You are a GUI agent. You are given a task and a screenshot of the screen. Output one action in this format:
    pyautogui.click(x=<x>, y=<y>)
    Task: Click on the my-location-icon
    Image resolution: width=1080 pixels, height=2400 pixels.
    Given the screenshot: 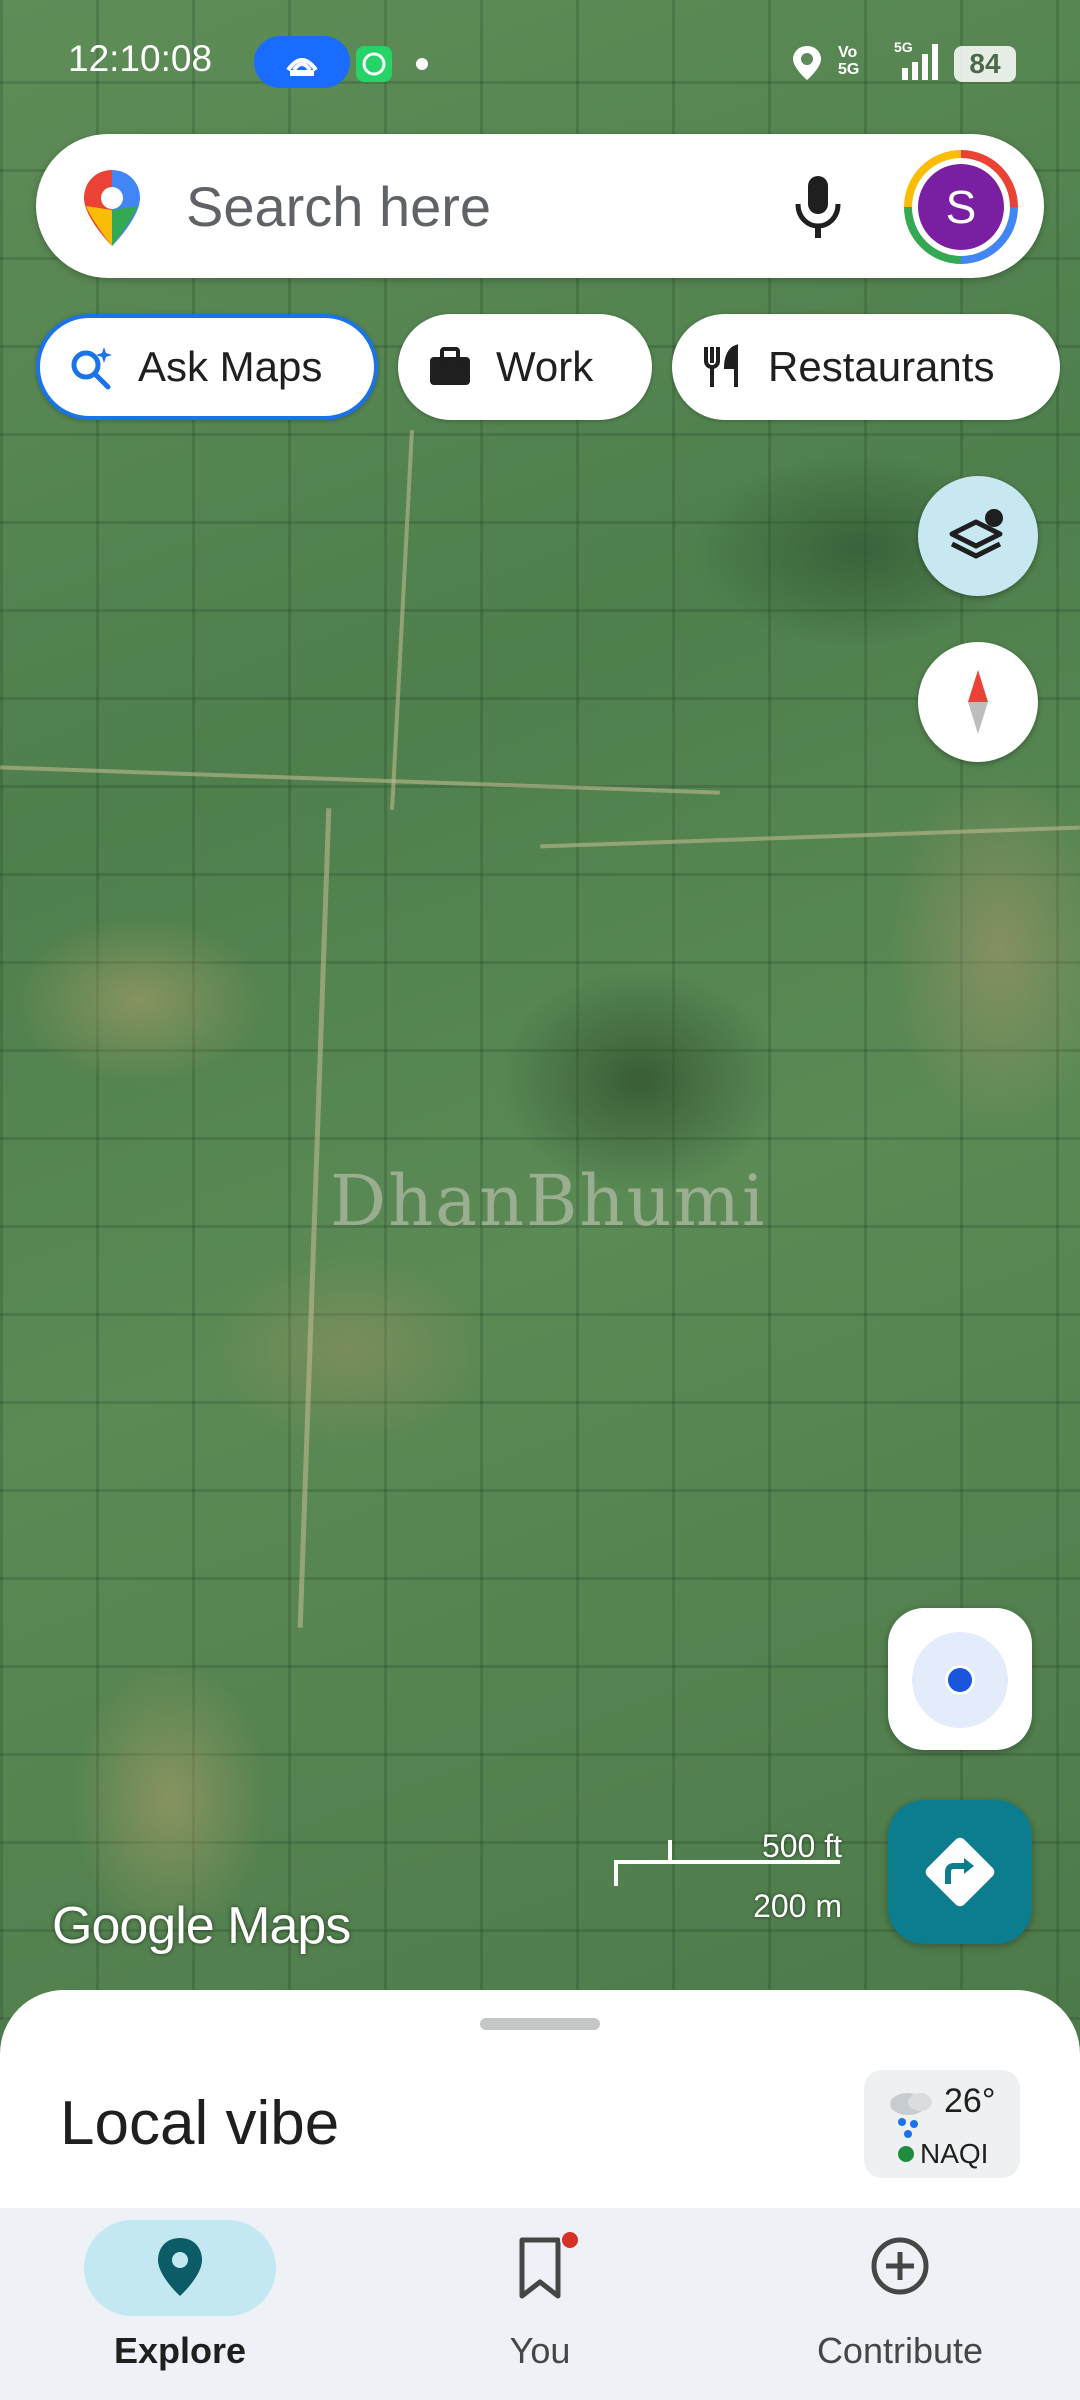 What is the action you would take?
    pyautogui.click(x=960, y=1680)
    